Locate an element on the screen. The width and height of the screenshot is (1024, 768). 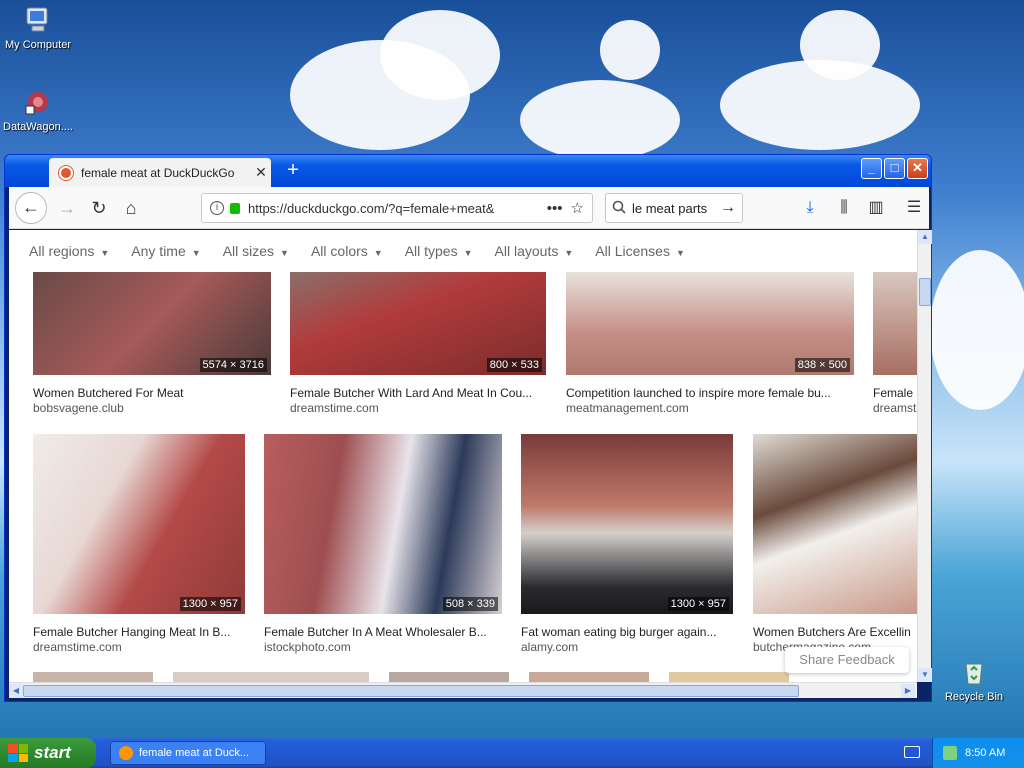
horizontal-scroll-thumb is located at coordinates (411, 691).